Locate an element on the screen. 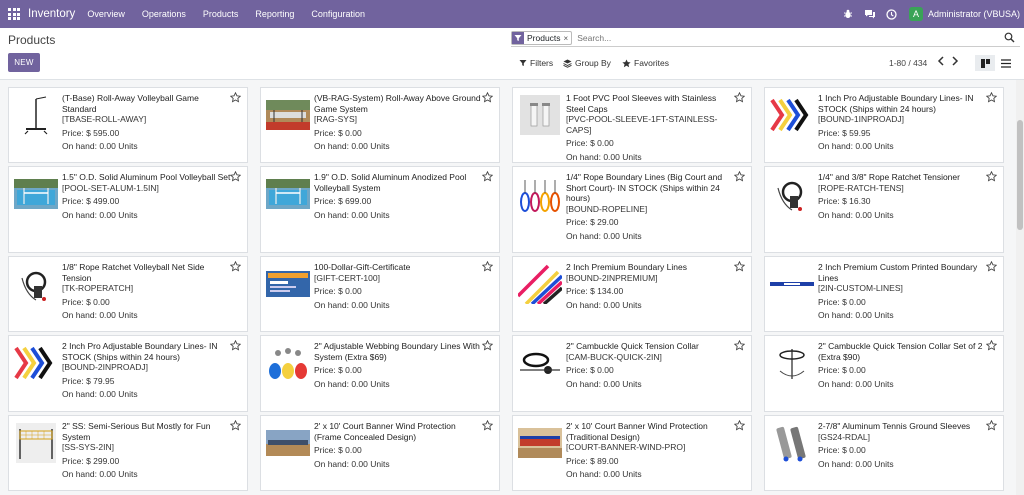  search-input is located at coordinates (777, 38).